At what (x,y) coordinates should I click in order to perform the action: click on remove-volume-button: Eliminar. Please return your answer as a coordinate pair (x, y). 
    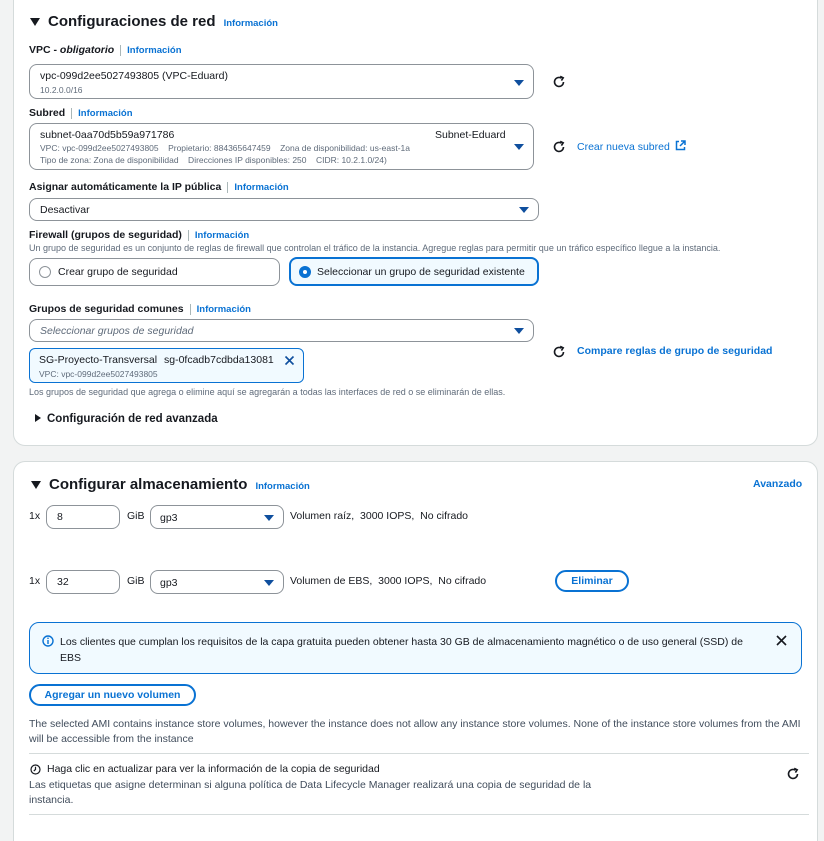
    Looking at the image, I should click on (592, 581).